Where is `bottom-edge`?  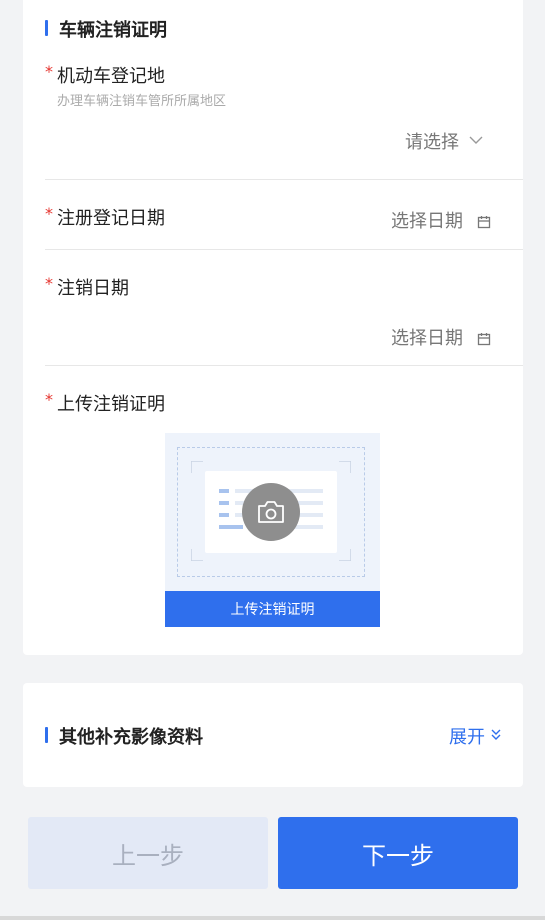
bottom-edge is located at coordinates (272, 918).